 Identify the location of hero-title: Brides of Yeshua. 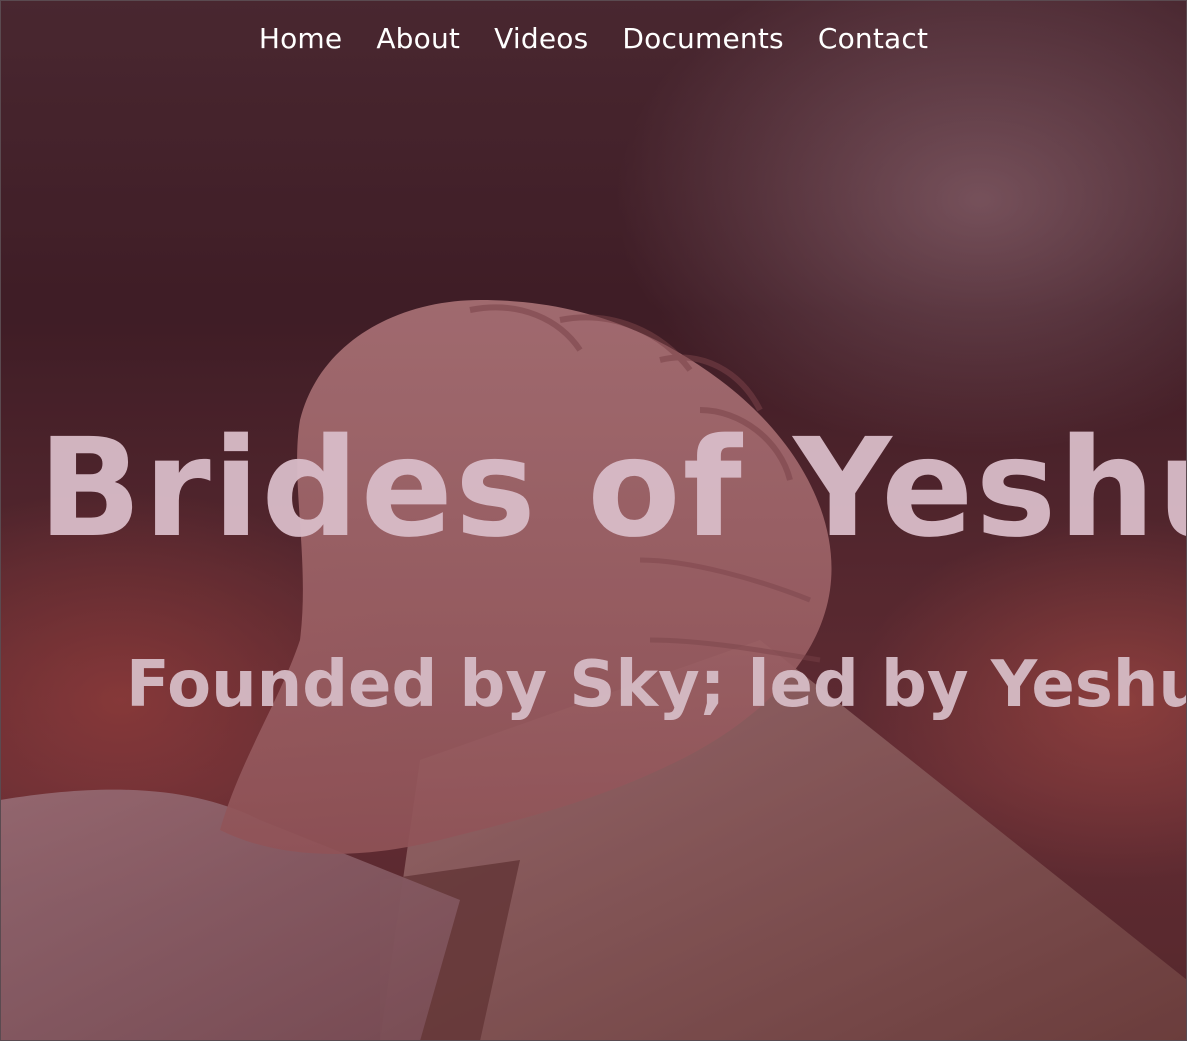
(612, 489).